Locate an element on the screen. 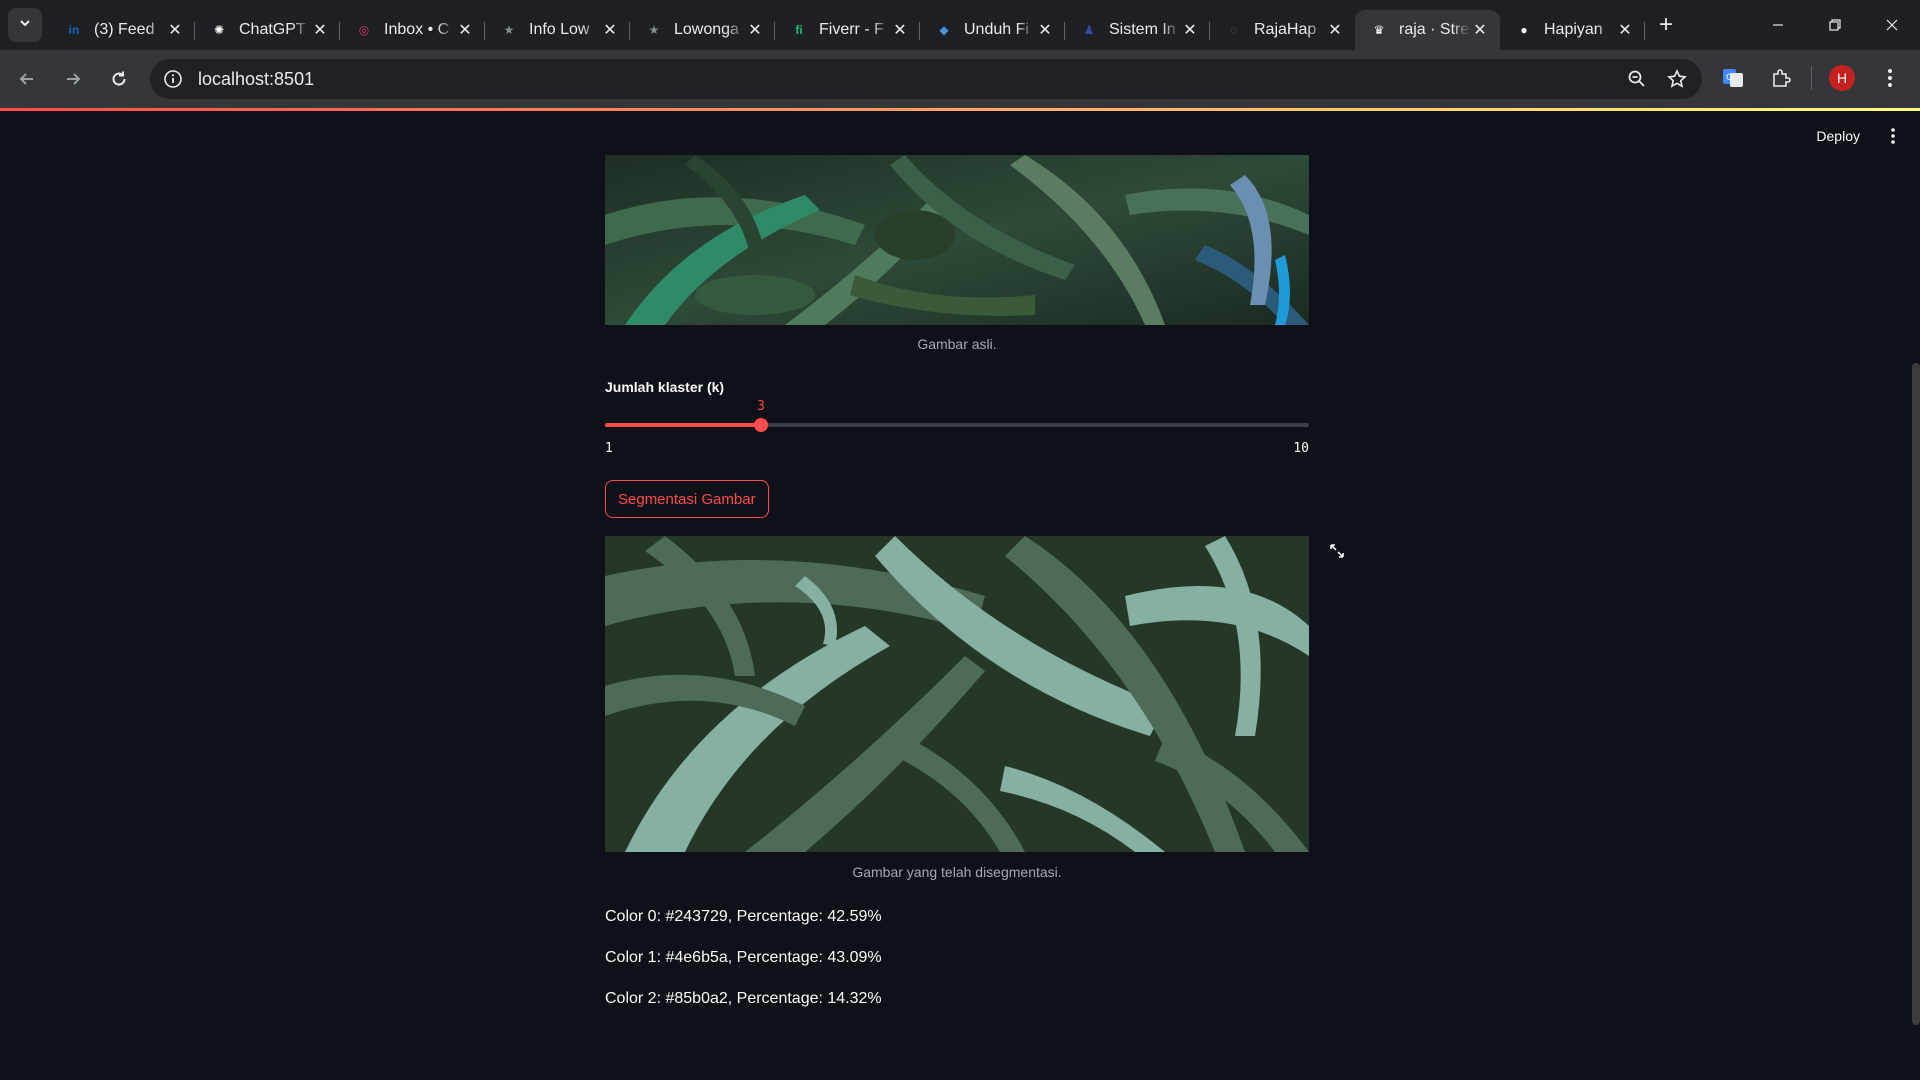 The image size is (1920, 1080). forward-button is located at coordinates (73, 79).